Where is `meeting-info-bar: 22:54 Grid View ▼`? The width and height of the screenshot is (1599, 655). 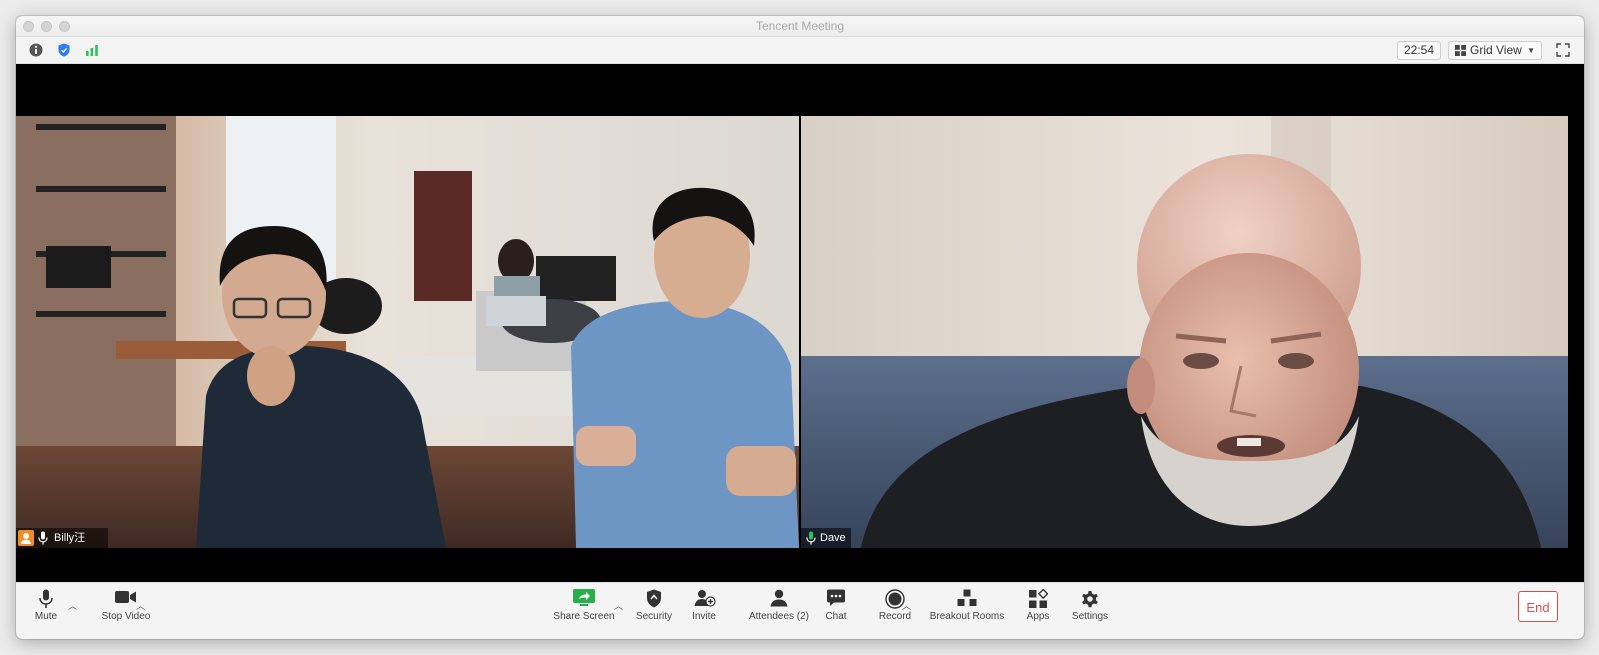 meeting-info-bar: 22:54 Grid View ▼ is located at coordinates (800, 50).